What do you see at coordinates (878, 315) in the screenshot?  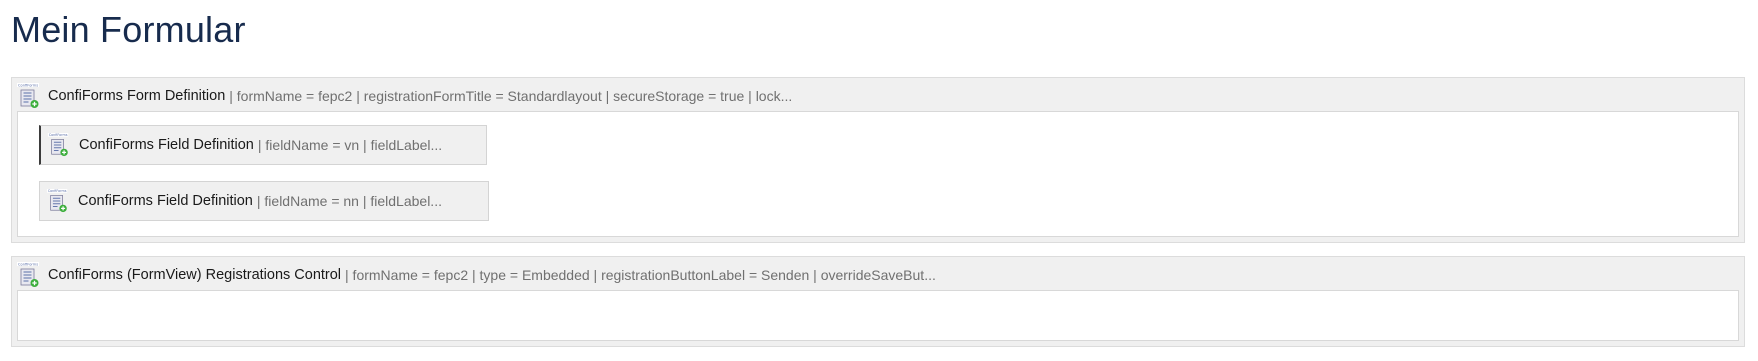 I see `registrations-control-body` at bounding box center [878, 315].